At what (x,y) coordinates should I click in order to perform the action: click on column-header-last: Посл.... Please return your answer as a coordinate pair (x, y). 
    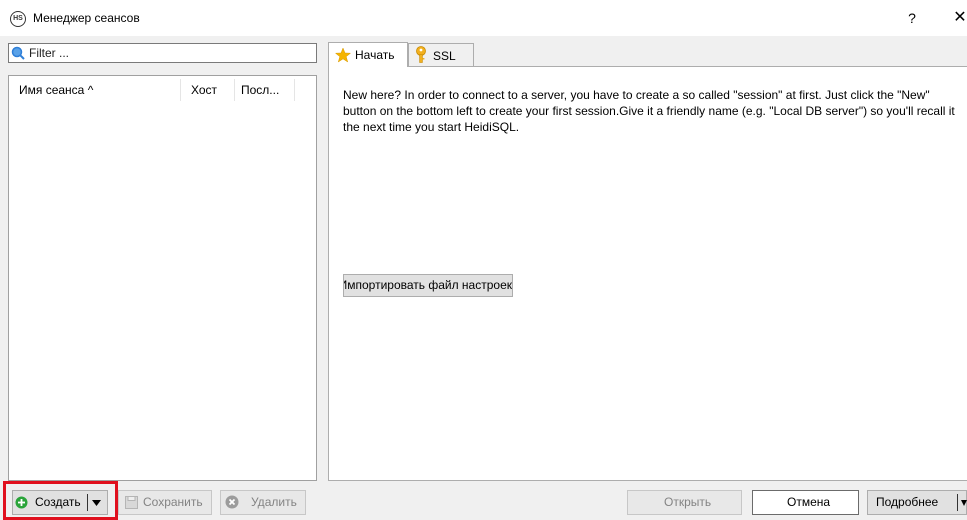
    Looking at the image, I should click on (260, 92).